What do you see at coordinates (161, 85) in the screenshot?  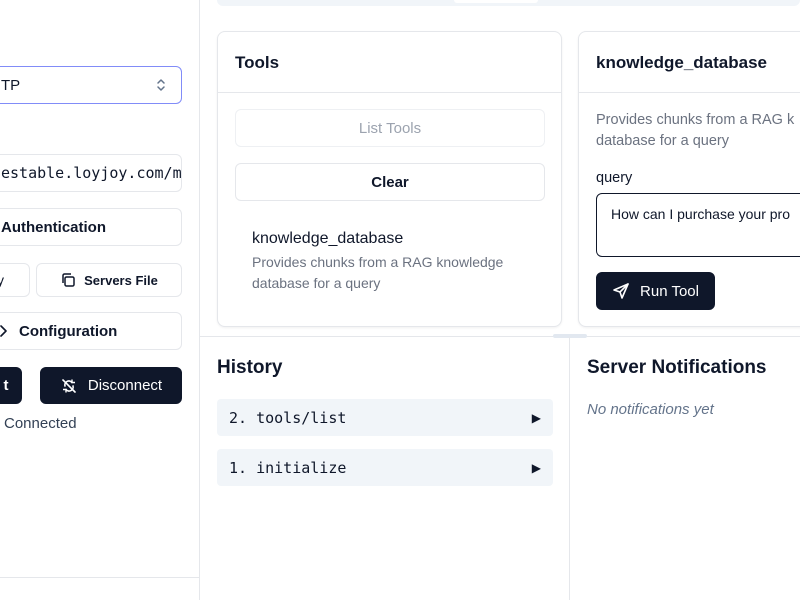 I see `chevron-up-down-icon` at bounding box center [161, 85].